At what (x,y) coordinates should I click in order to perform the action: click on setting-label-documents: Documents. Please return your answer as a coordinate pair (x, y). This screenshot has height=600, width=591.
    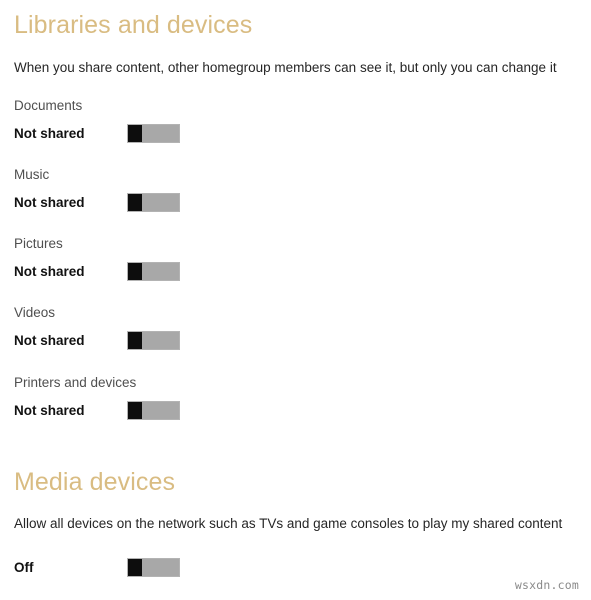
    Looking at the image, I should click on (48, 105).